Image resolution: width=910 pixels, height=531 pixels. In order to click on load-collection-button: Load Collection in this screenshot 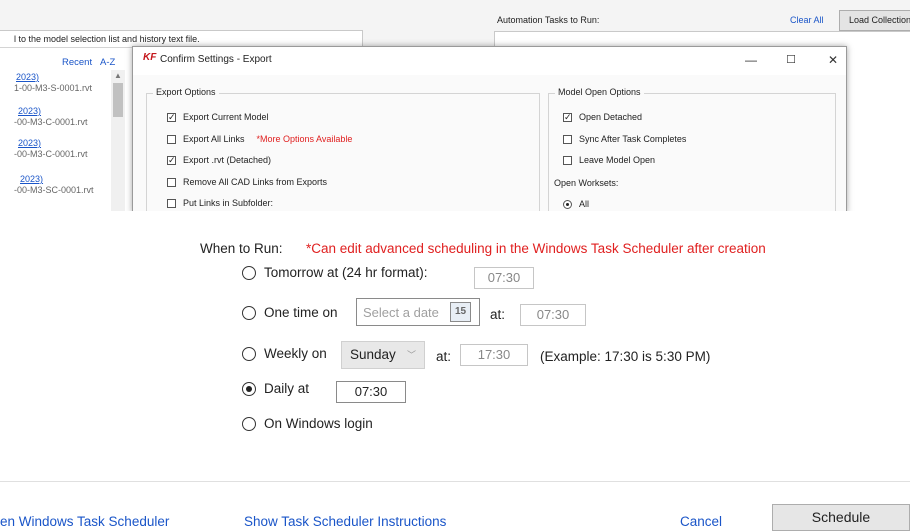, I will do `click(874, 20)`.